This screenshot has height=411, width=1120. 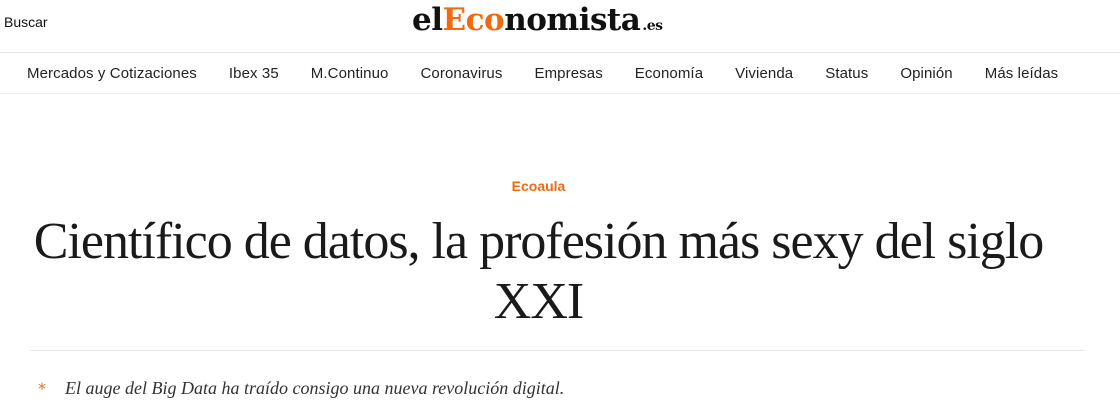 What do you see at coordinates (846, 73) in the screenshot?
I see `nav-item-status: Status` at bounding box center [846, 73].